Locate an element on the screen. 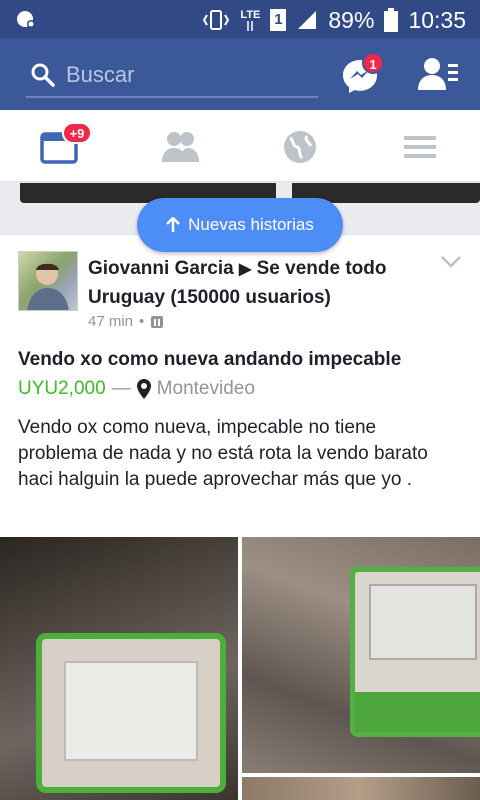 This screenshot has height=800, width=480. listing-location: Montevideo is located at coordinates (206, 389).